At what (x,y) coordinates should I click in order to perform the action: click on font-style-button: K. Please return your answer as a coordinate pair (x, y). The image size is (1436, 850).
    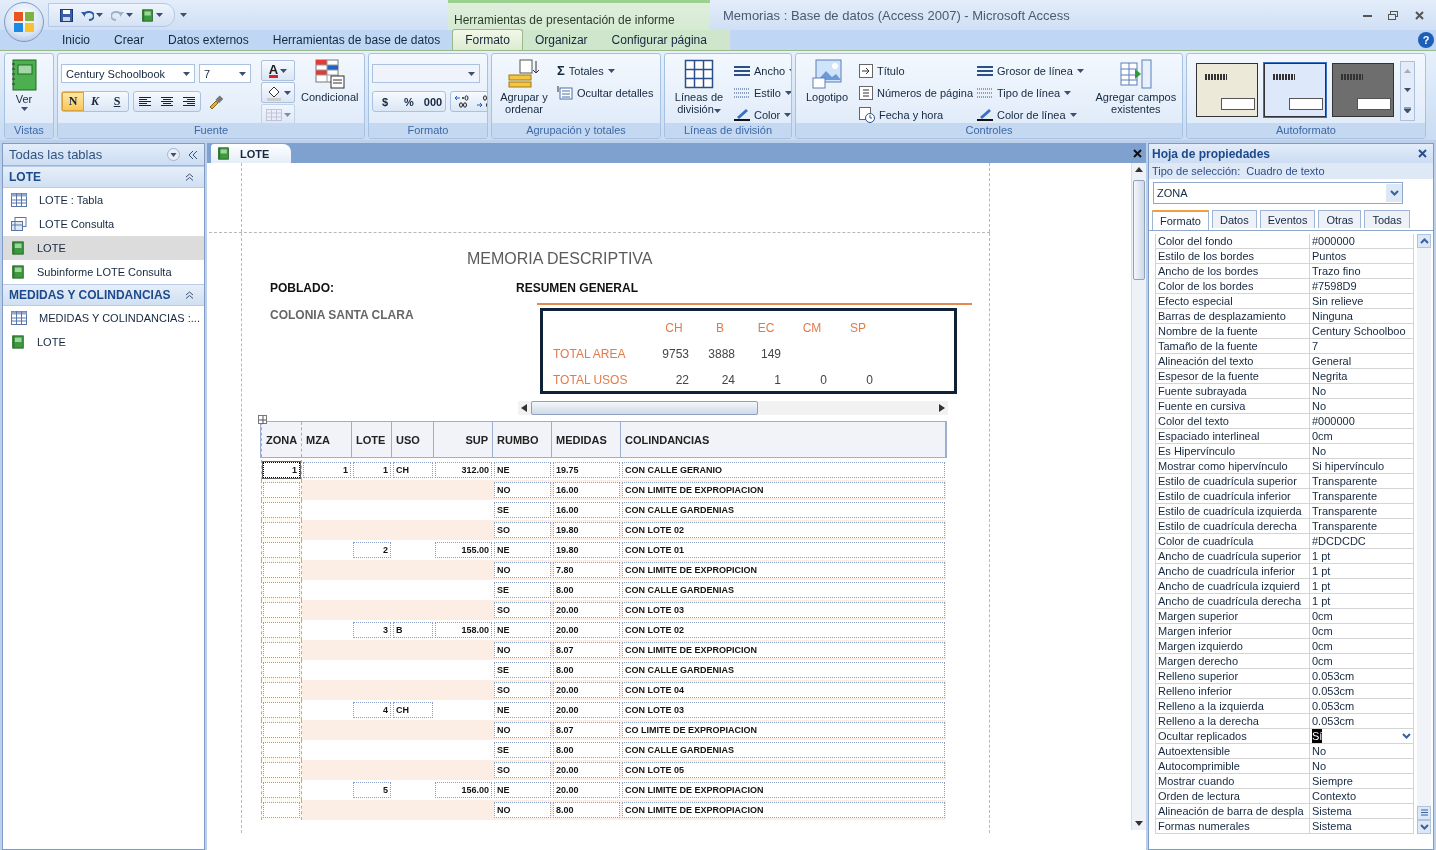
    Looking at the image, I should click on (95, 101).